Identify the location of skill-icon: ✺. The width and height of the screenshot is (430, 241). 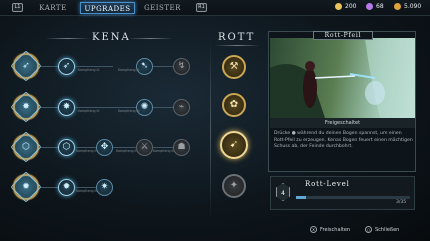
(144, 107).